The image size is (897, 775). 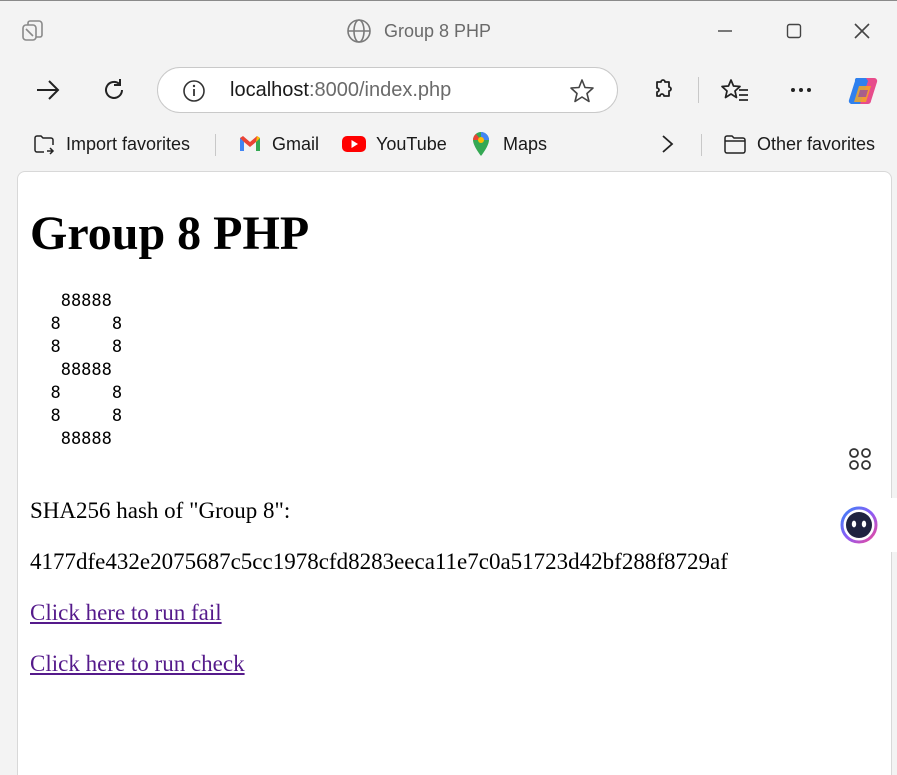 I want to click on youtube-icon, so click(x=354, y=144).